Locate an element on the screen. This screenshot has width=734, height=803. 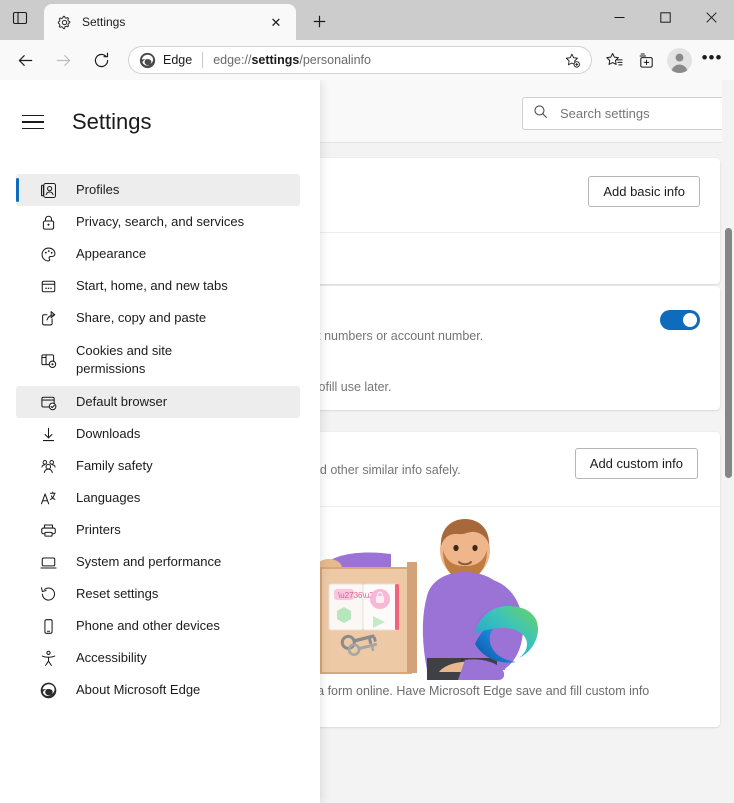
search-placeholder: Search settings is located at coordinates (605, 113).